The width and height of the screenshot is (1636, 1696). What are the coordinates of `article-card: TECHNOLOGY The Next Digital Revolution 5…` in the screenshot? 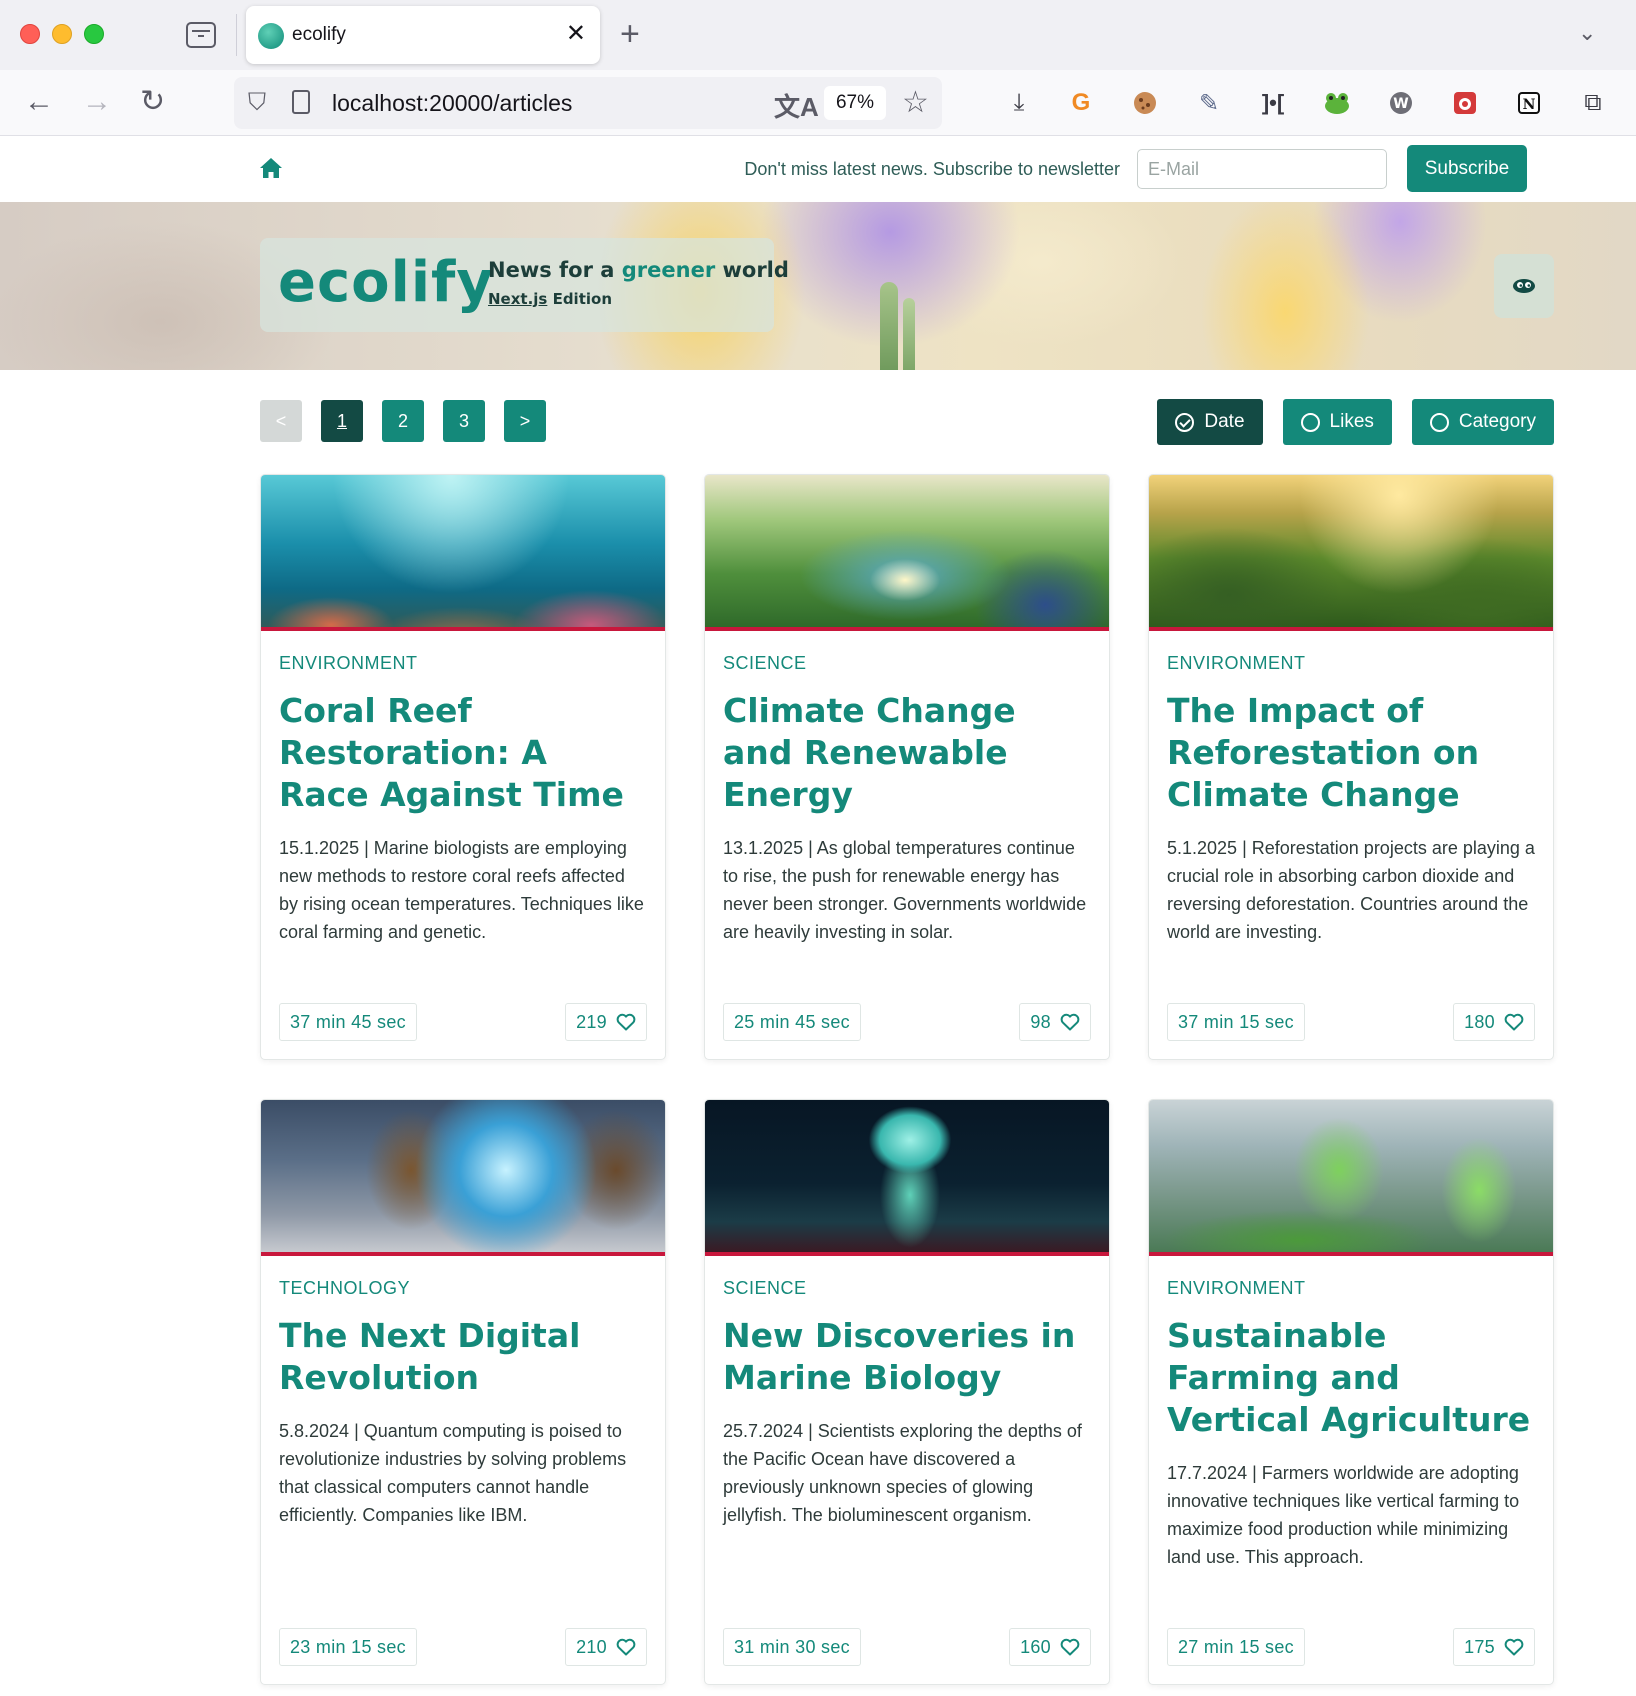 It's located at (463, 1392).